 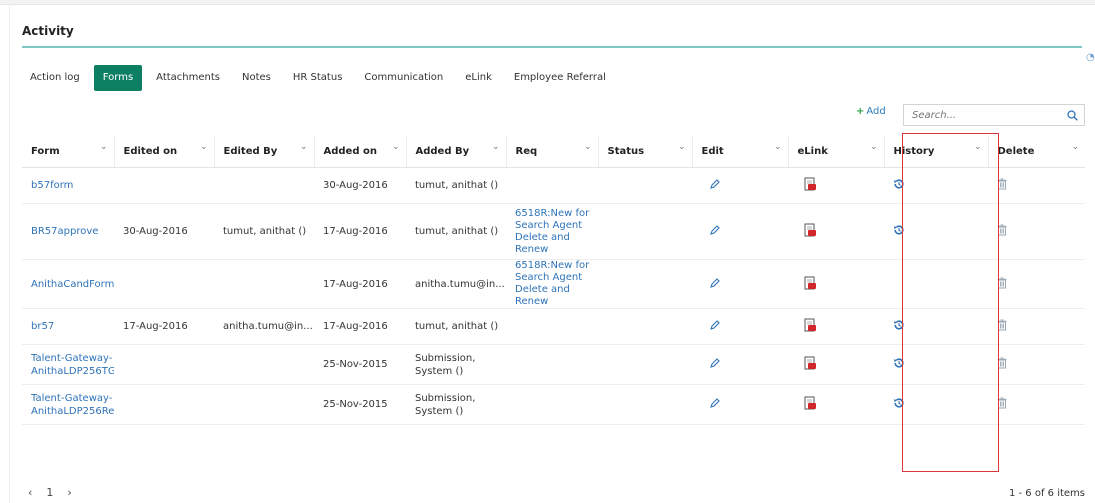 What do you see at coordinates (560, 78) in the screenshot?
I see `tab-employee-referral: Employee Referral` at bounding box center [560, 78].